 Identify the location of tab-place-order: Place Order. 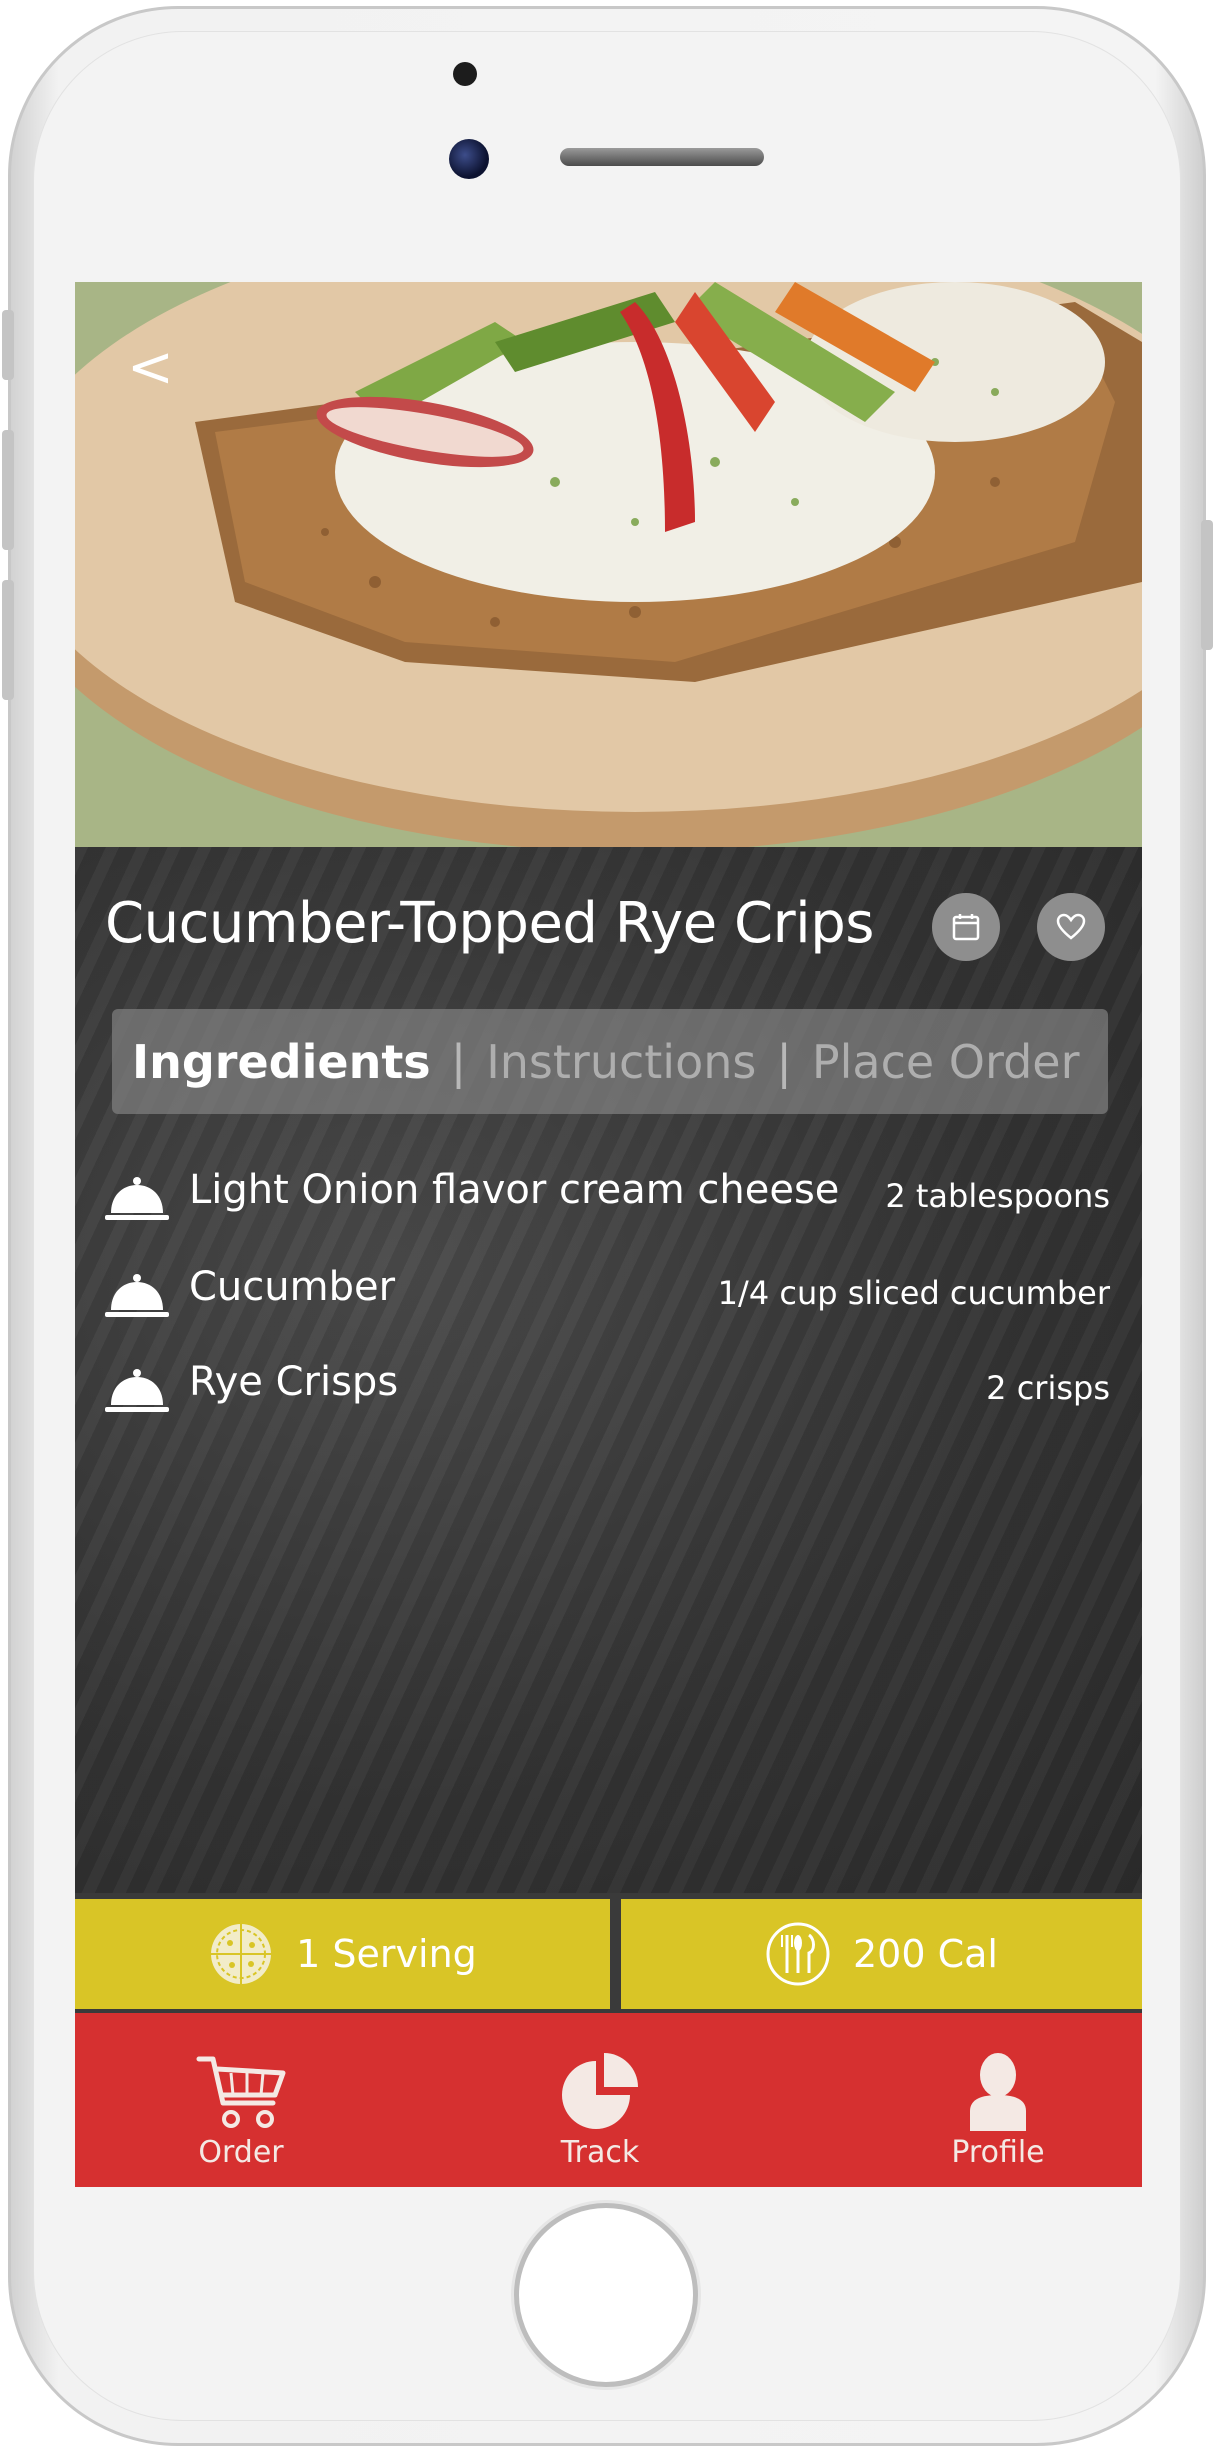
(946, 1062).